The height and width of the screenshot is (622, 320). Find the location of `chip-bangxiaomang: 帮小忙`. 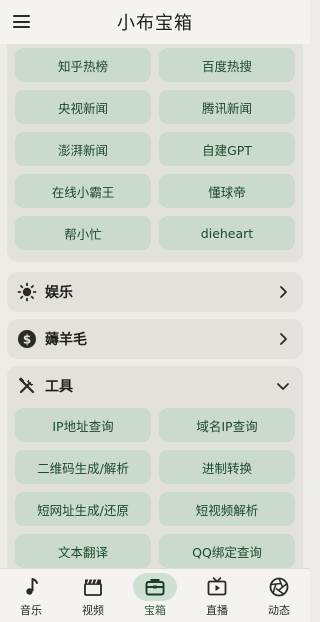

chip-bangxiaomang: 帮小忙 is located at coordinates (83, 233).